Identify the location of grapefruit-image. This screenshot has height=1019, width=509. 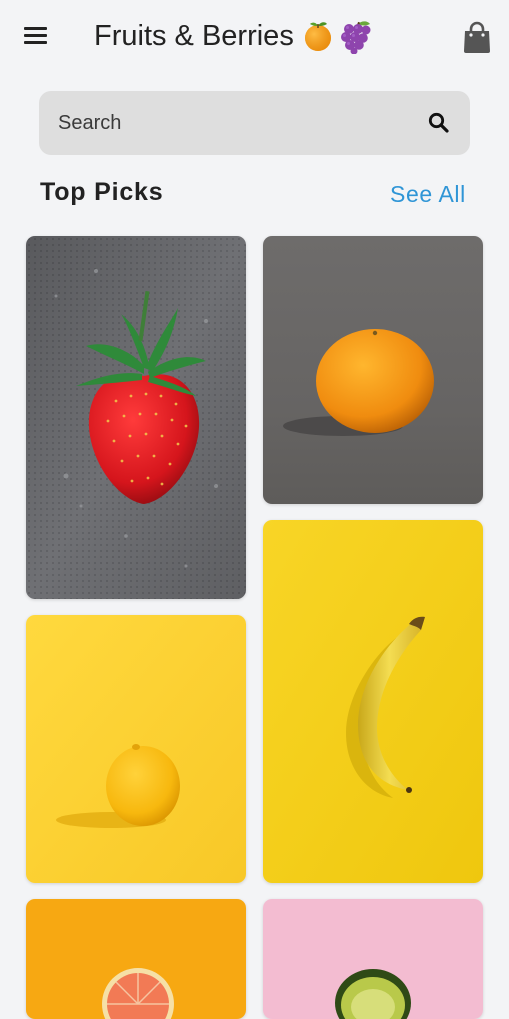
(136, 959).